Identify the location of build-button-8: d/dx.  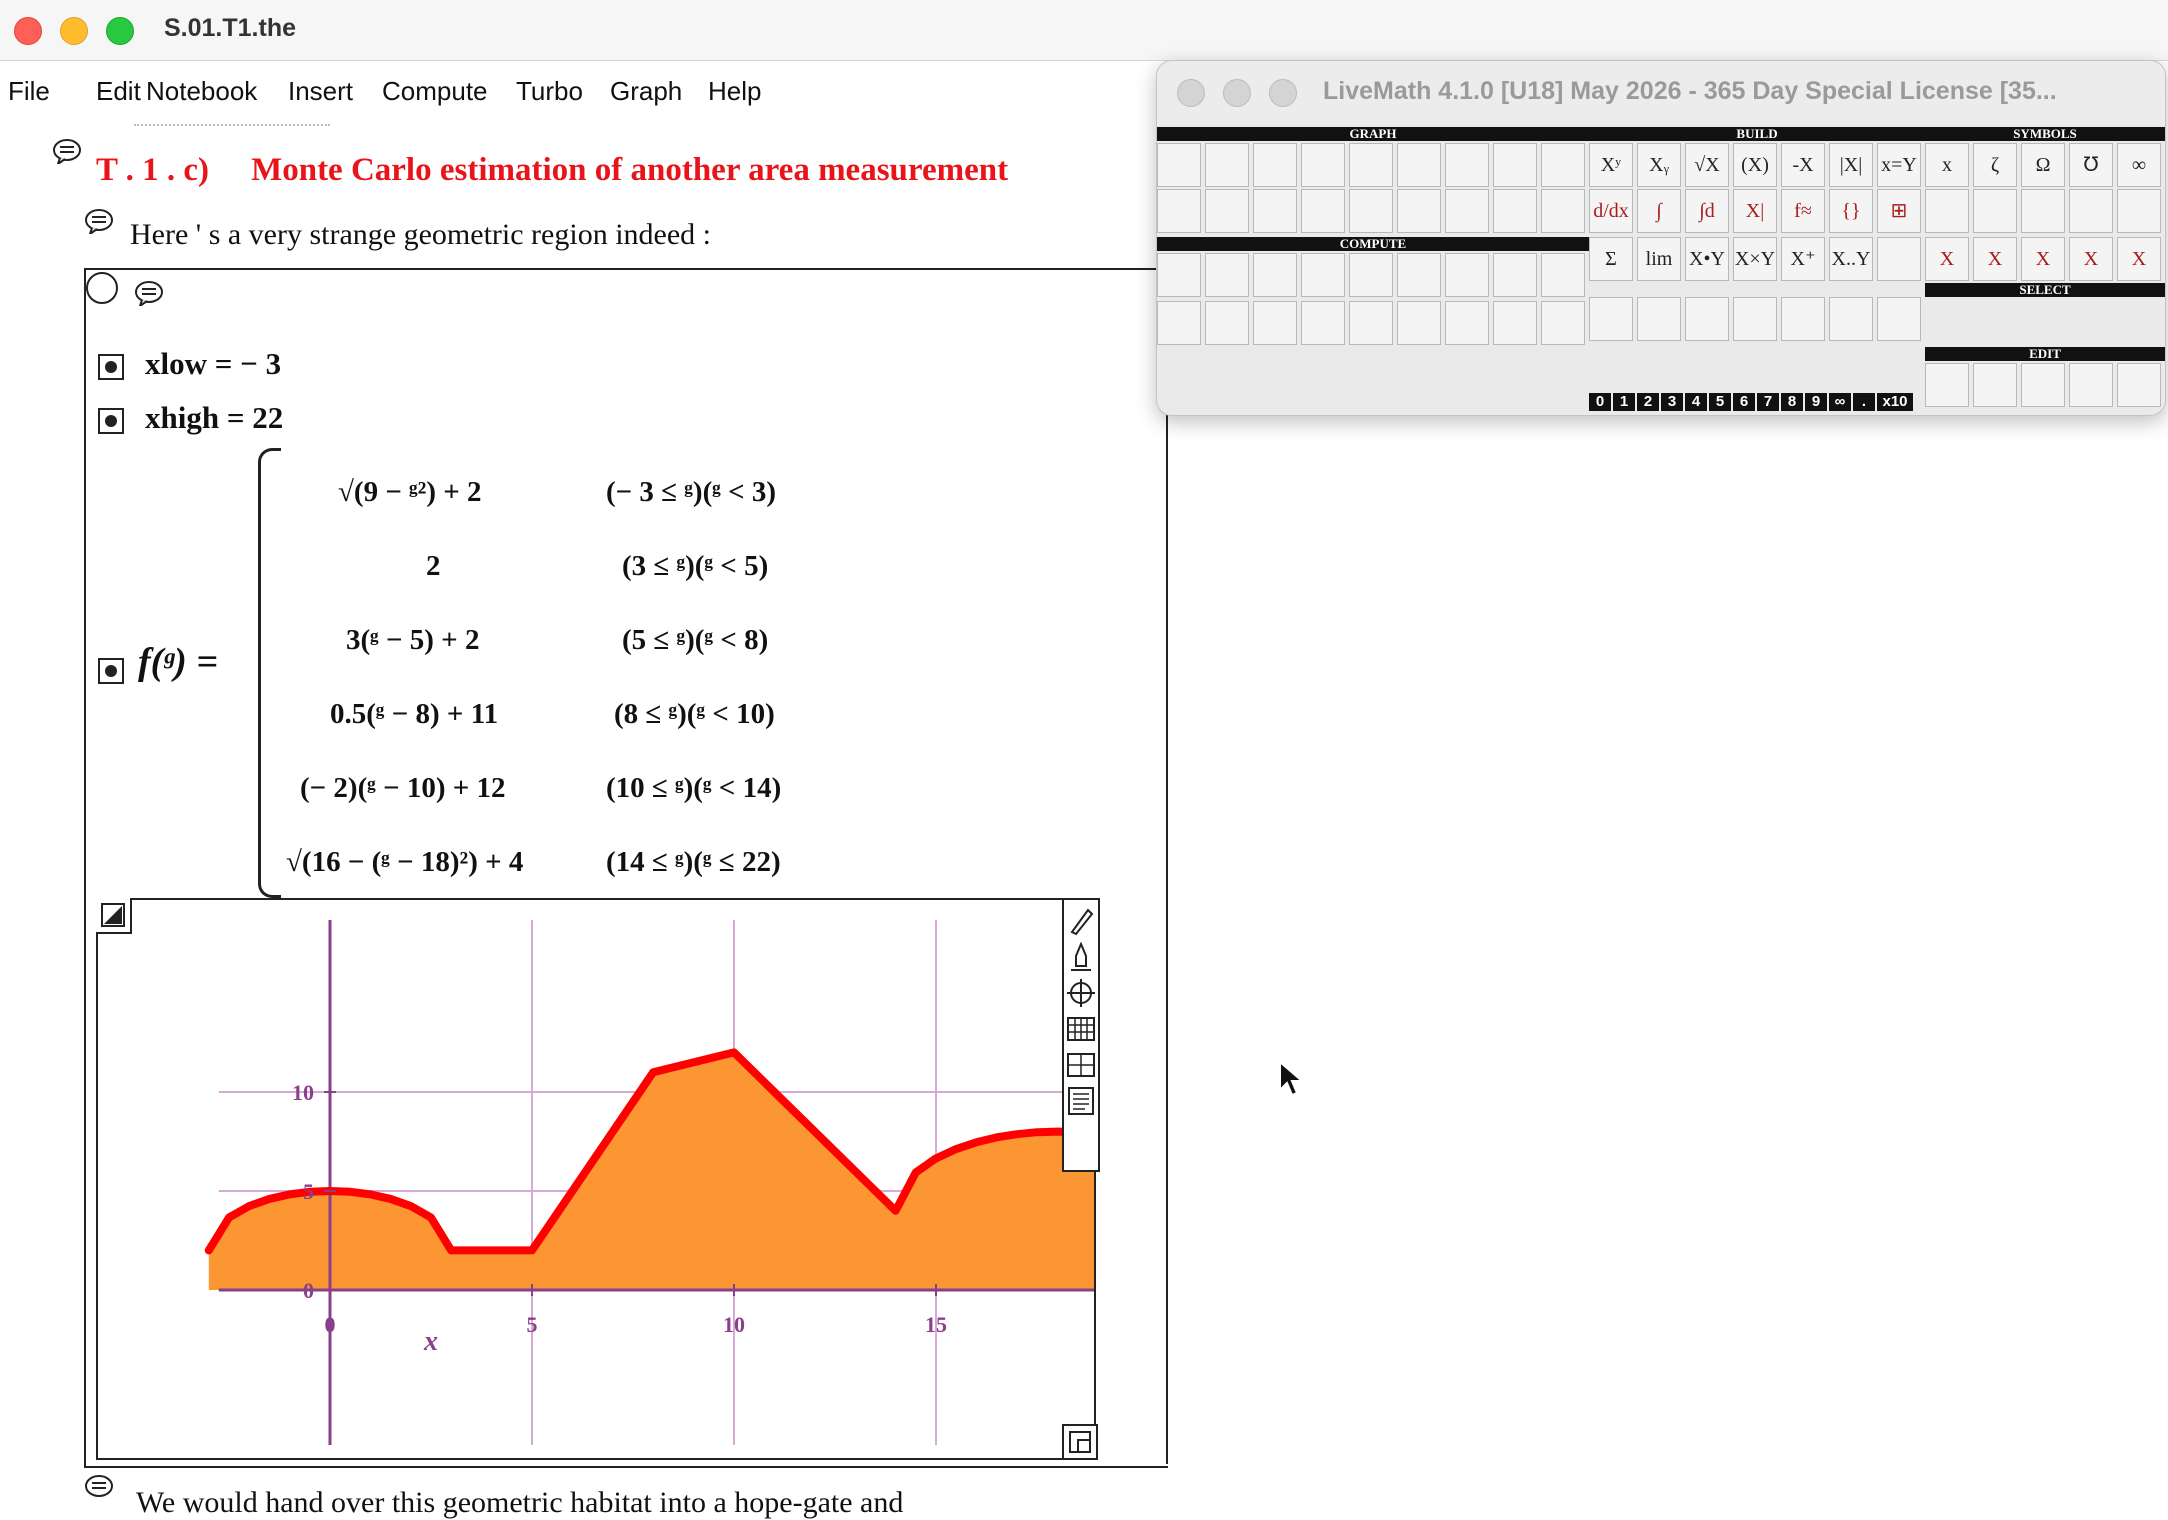
(1611, 211).